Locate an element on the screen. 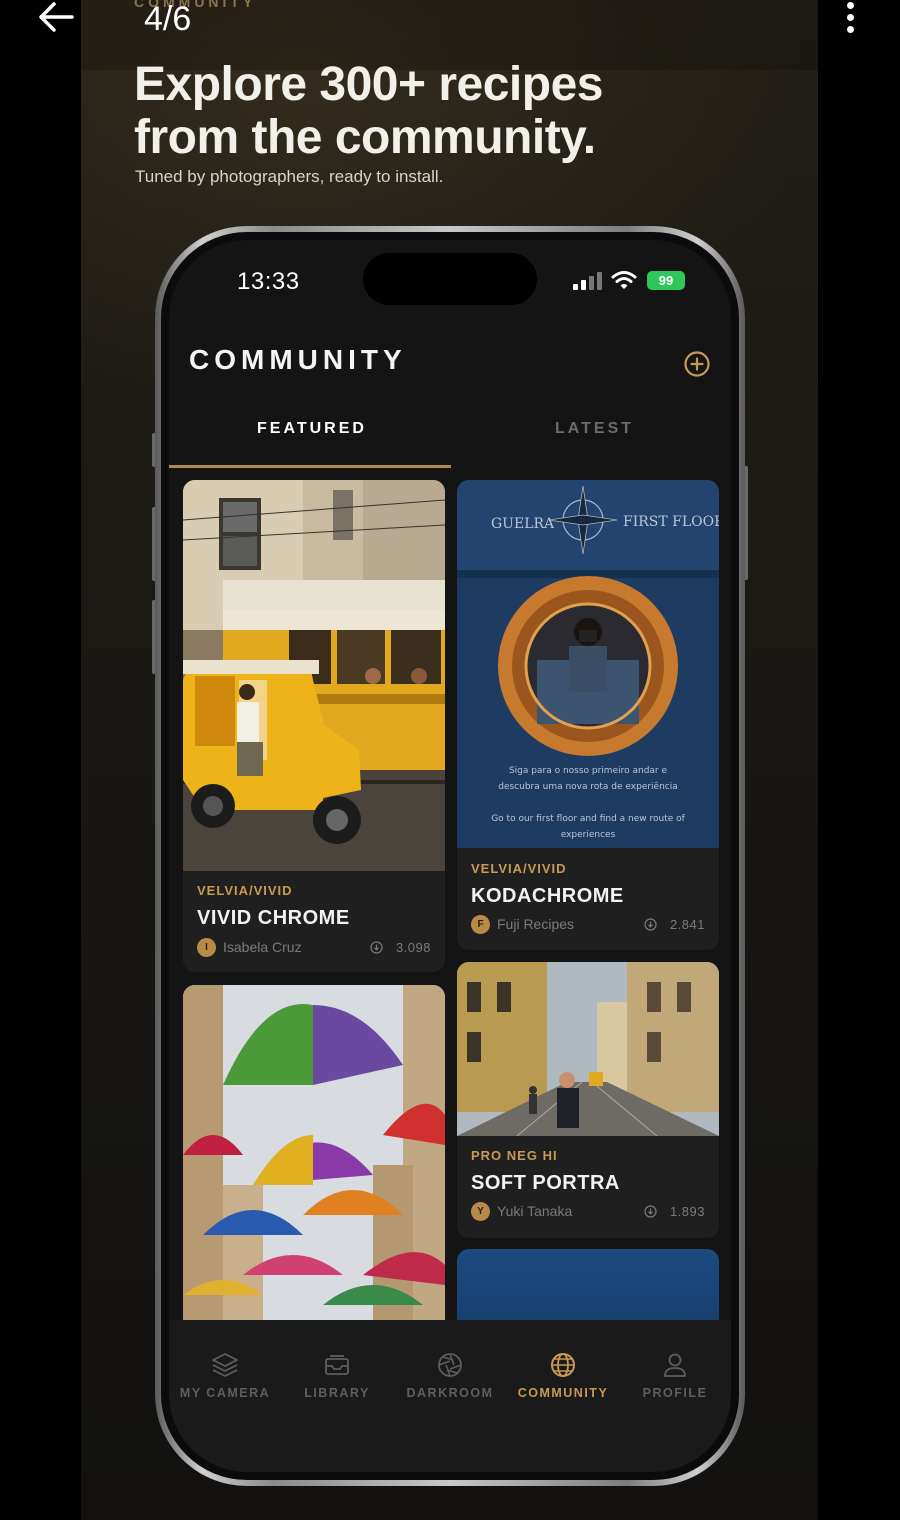 Image resolution: width=900 pixels, height=1520 pixels. active-tab-indicator is located at coordinates (310, 466).